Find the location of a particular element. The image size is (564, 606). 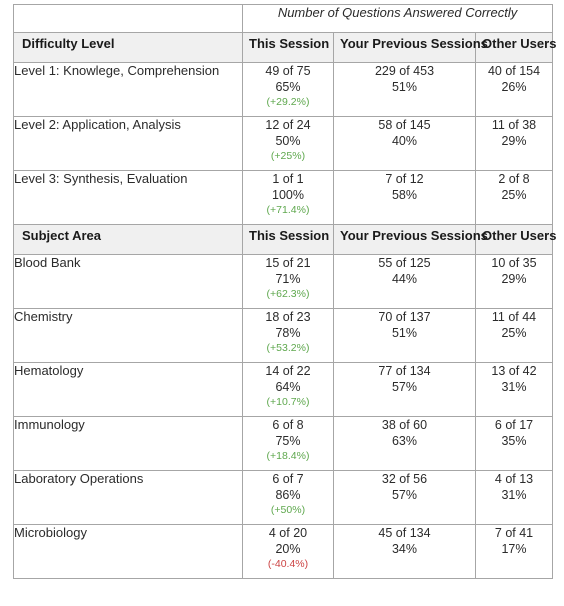

row-label: Level 2: Application, Analysis is located at coordinates (128, 143).